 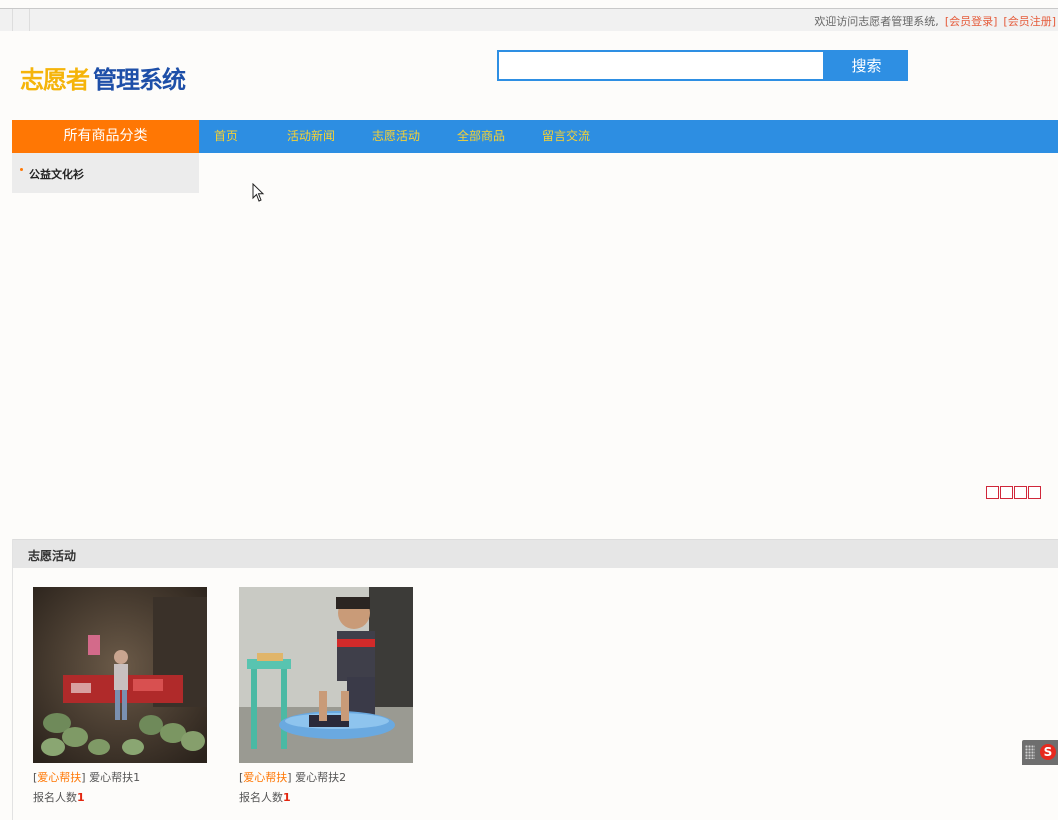 What do you see at coordinates (1030, 752) in the screenshot?
I see `grip-icon` at bounding box center [1030, 752].